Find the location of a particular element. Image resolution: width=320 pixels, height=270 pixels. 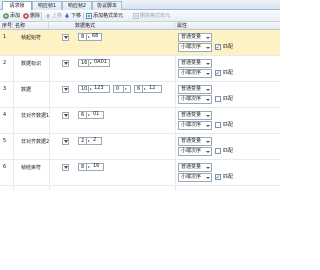

segment-value: 2 is located at coordinates (93, 141).